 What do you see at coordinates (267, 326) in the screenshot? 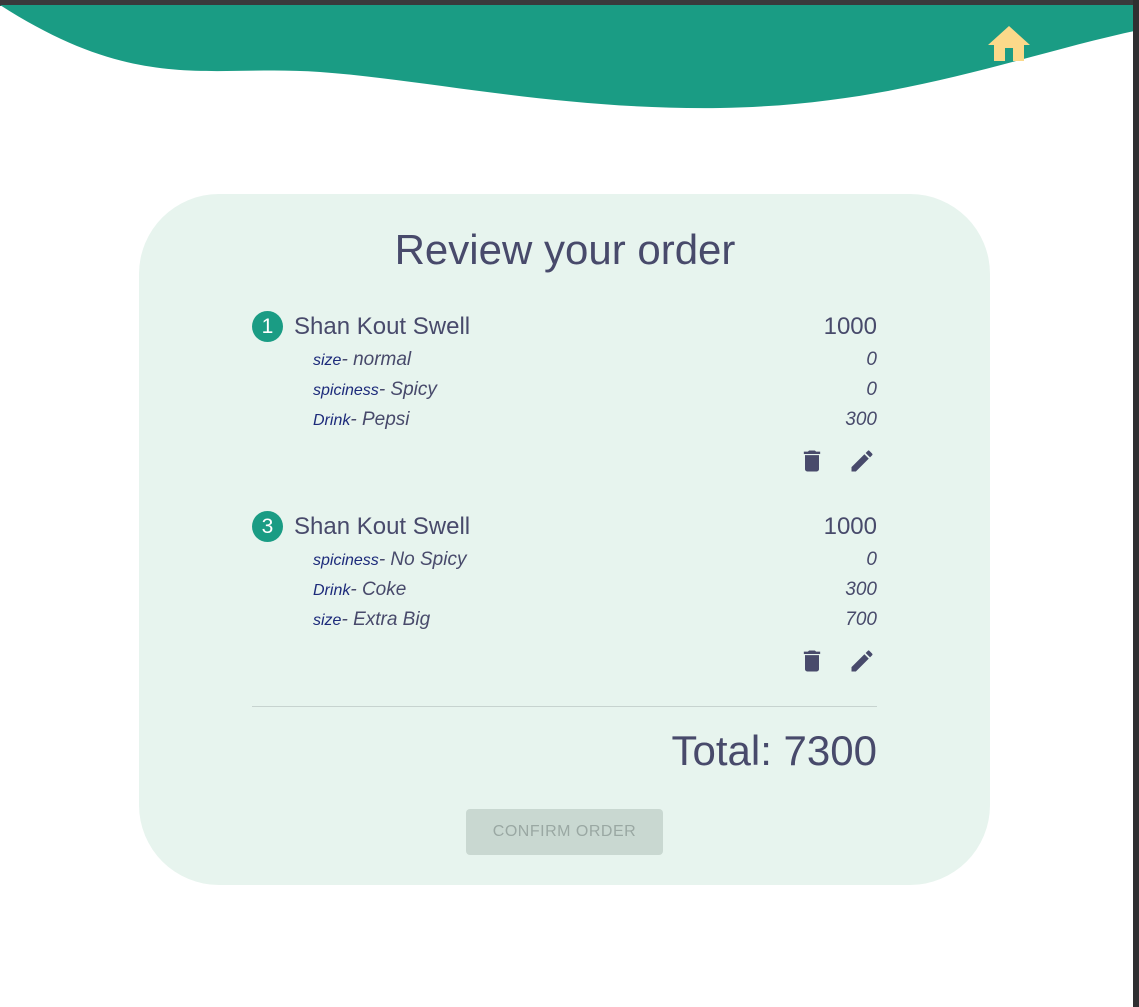
I see `quantity-badge: 1` at bounding box center [267, 326].